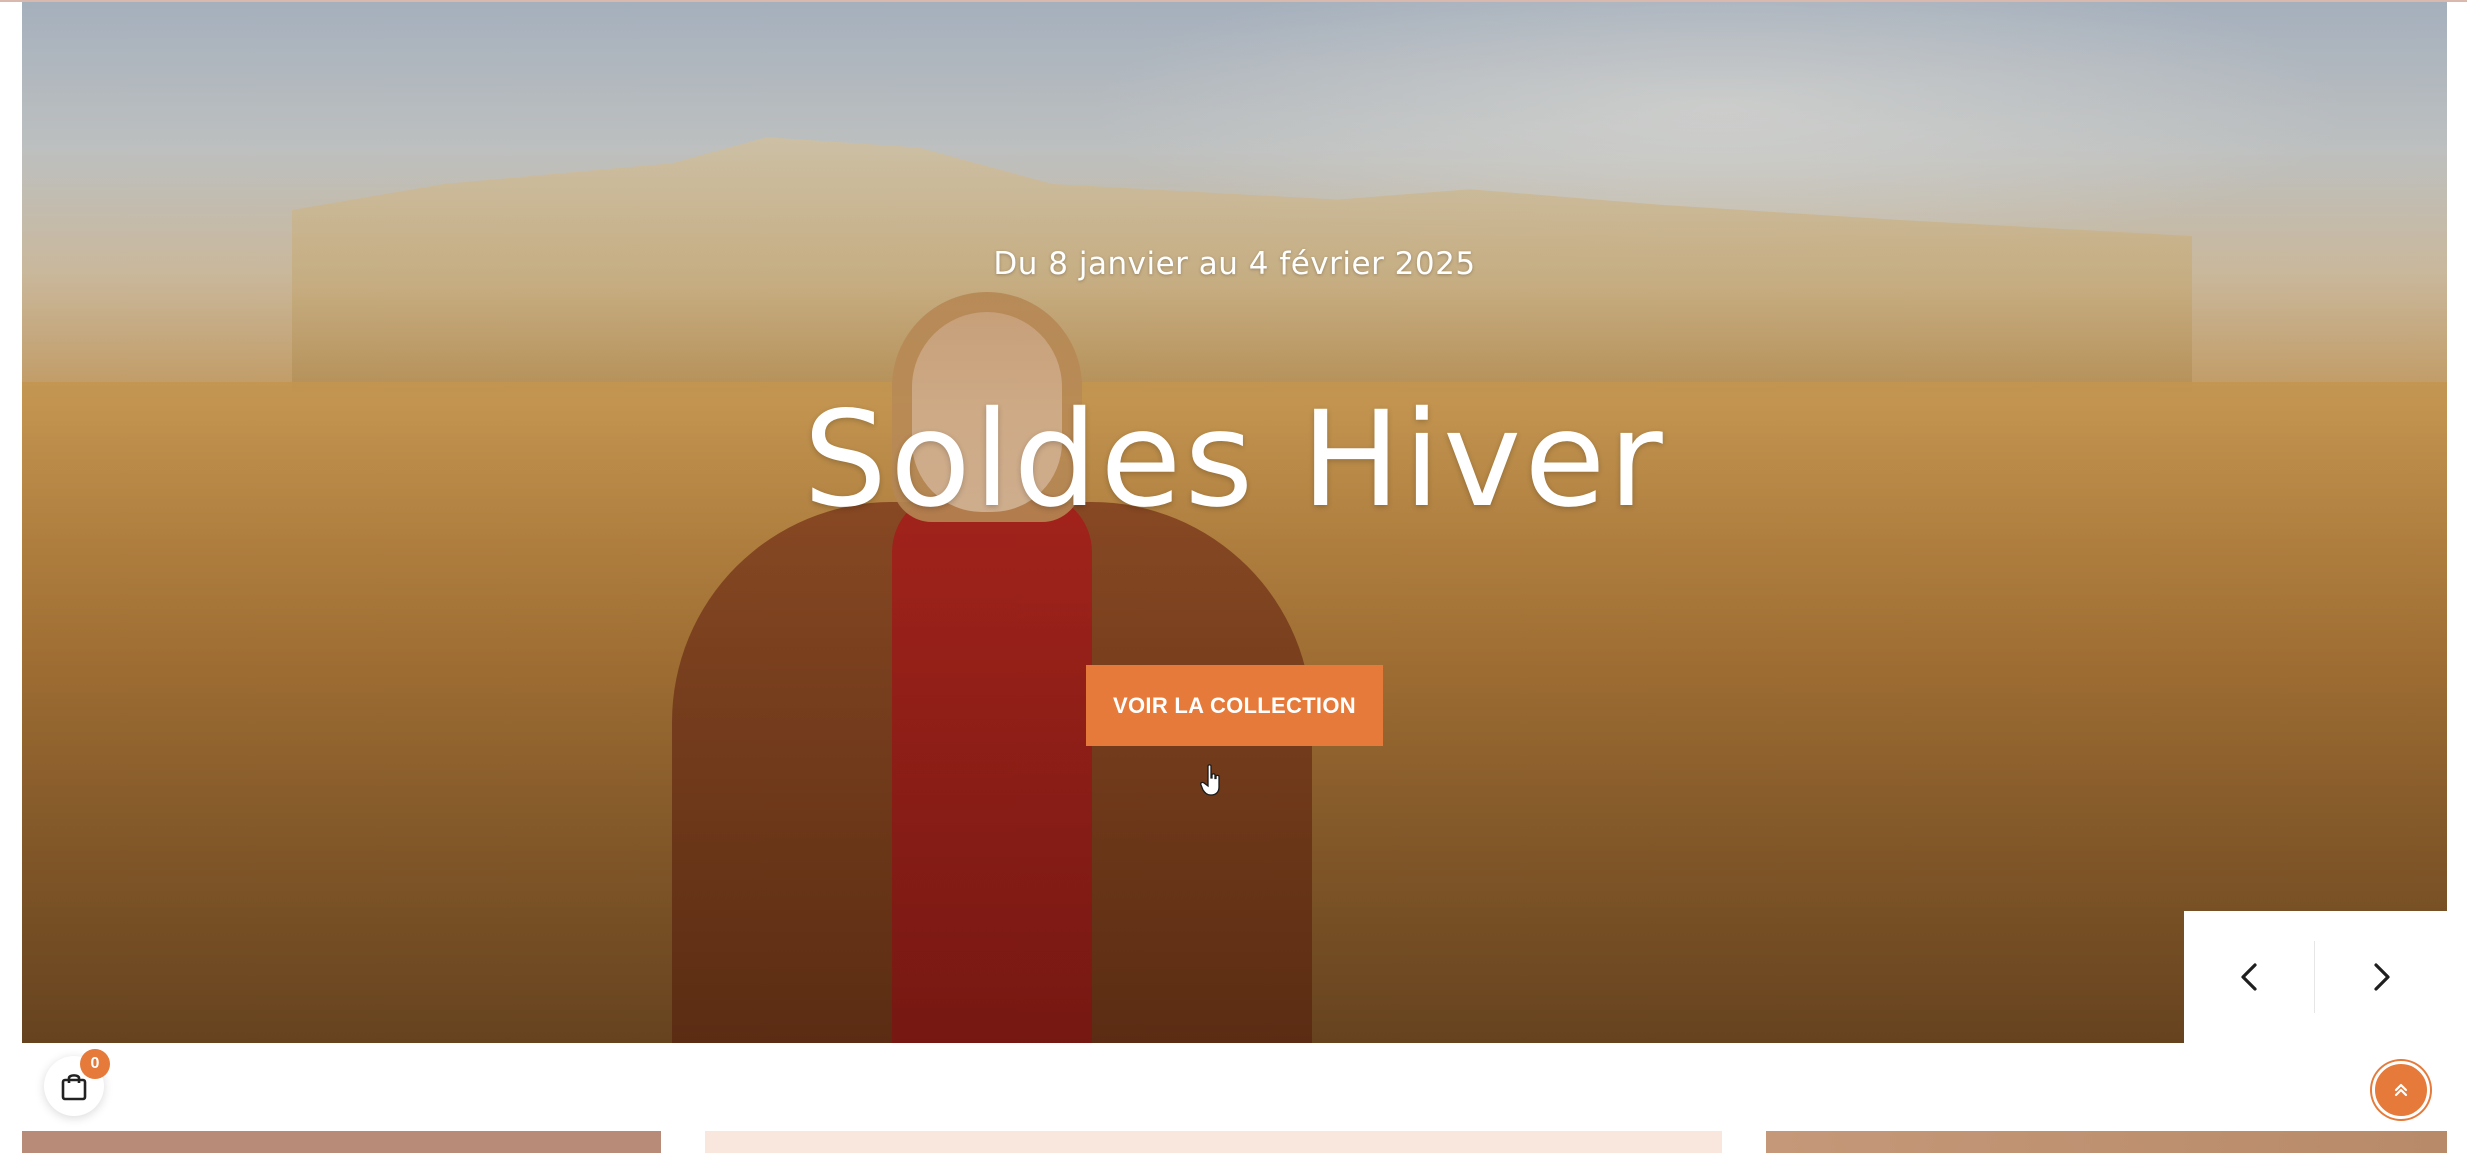 Image resolution: width=2467 pixels, height=1153 pixels. I want to click on slider-nav-divider, so click(2314, 977).